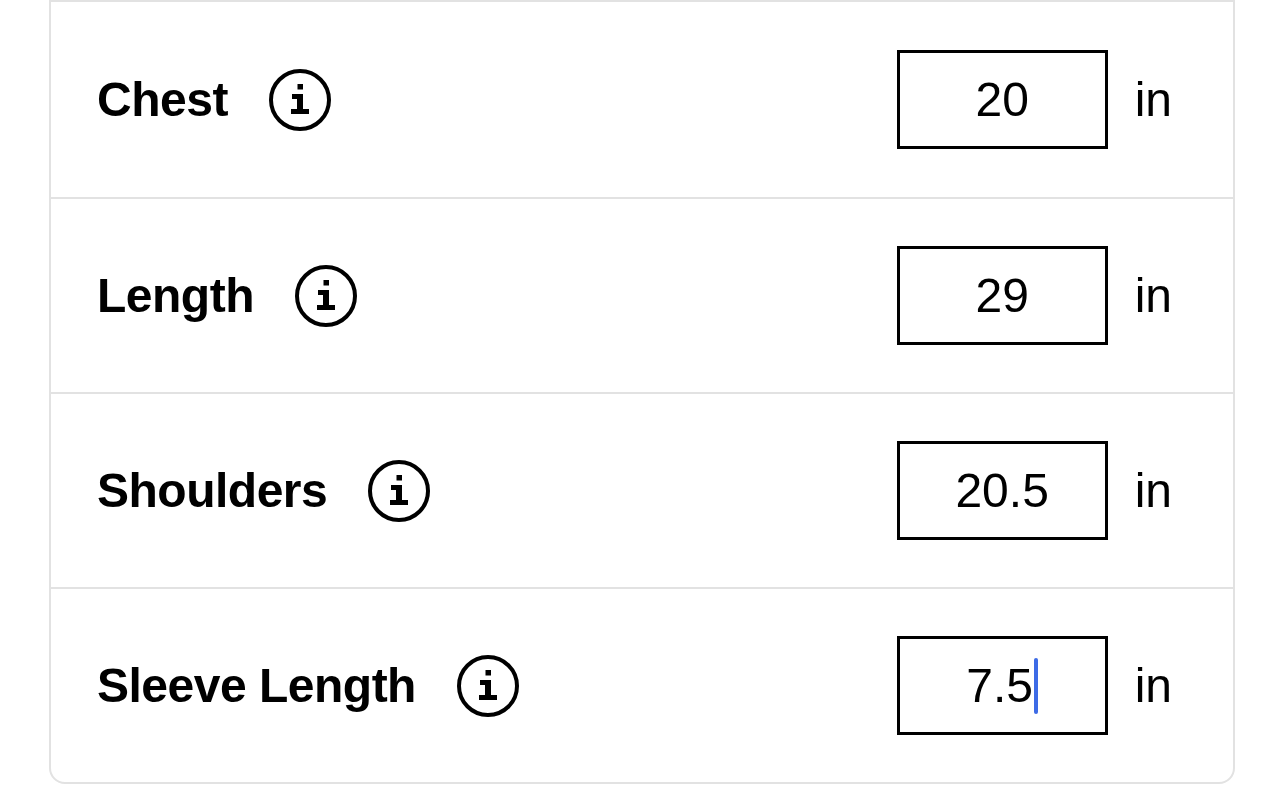 The width and height of the screenshot is (1284, 793). Describe the element at coordinates (1002, 685) in the screenshot. I see `input-field: 7.5` at that location.